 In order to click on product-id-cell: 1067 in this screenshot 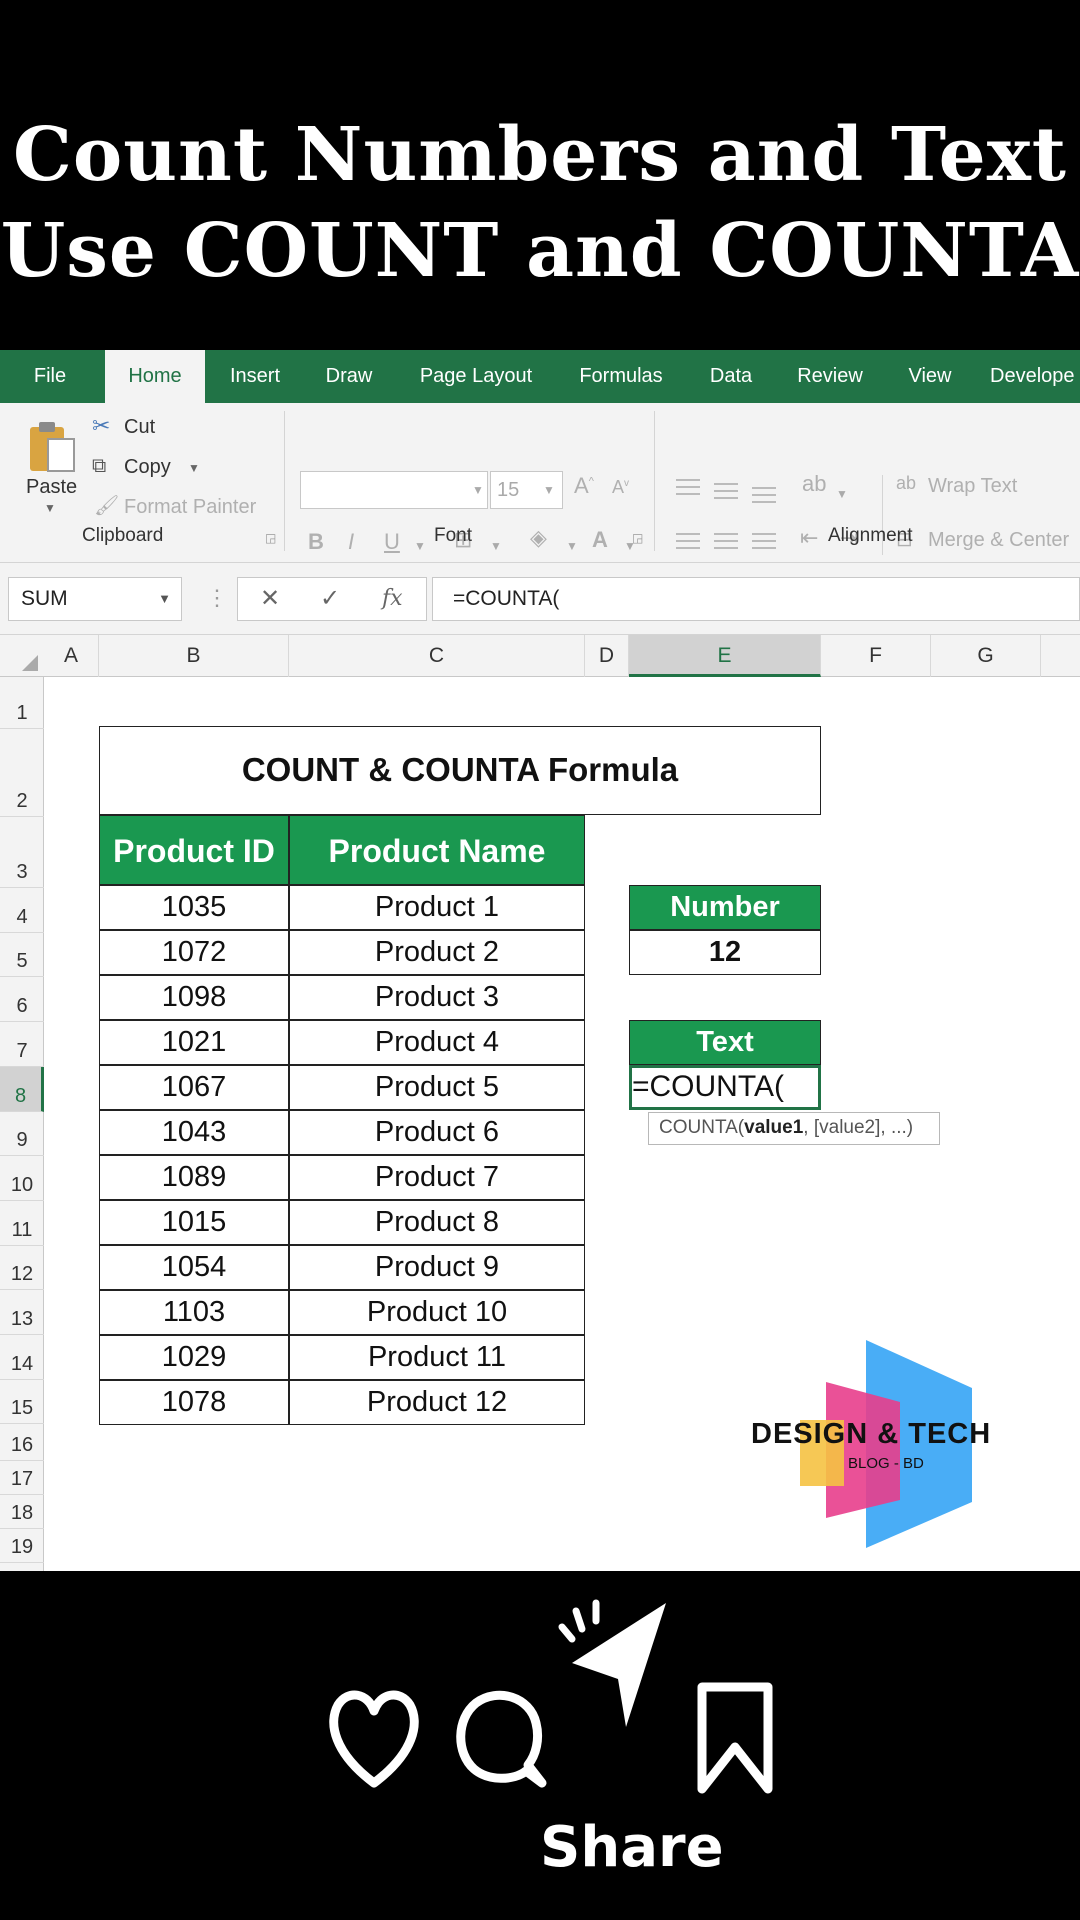, I will do `click(194, 1087)`.